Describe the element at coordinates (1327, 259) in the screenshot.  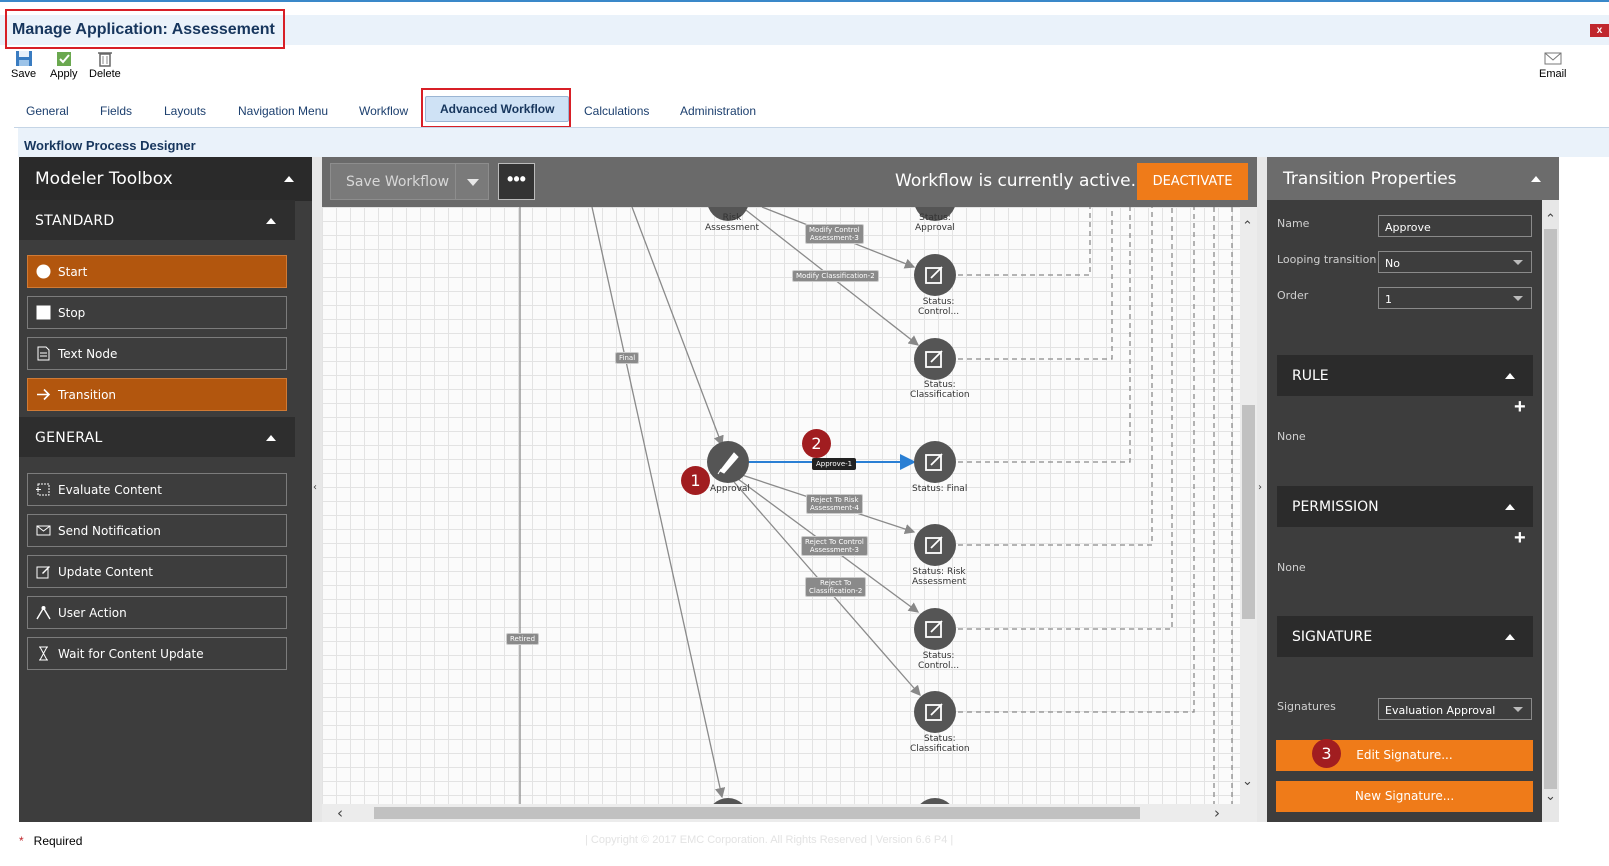
I see `looping-label: Looping transition` at that location.